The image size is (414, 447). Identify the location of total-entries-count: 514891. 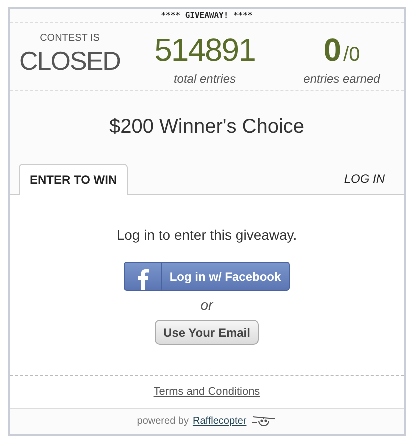
(205, 50).